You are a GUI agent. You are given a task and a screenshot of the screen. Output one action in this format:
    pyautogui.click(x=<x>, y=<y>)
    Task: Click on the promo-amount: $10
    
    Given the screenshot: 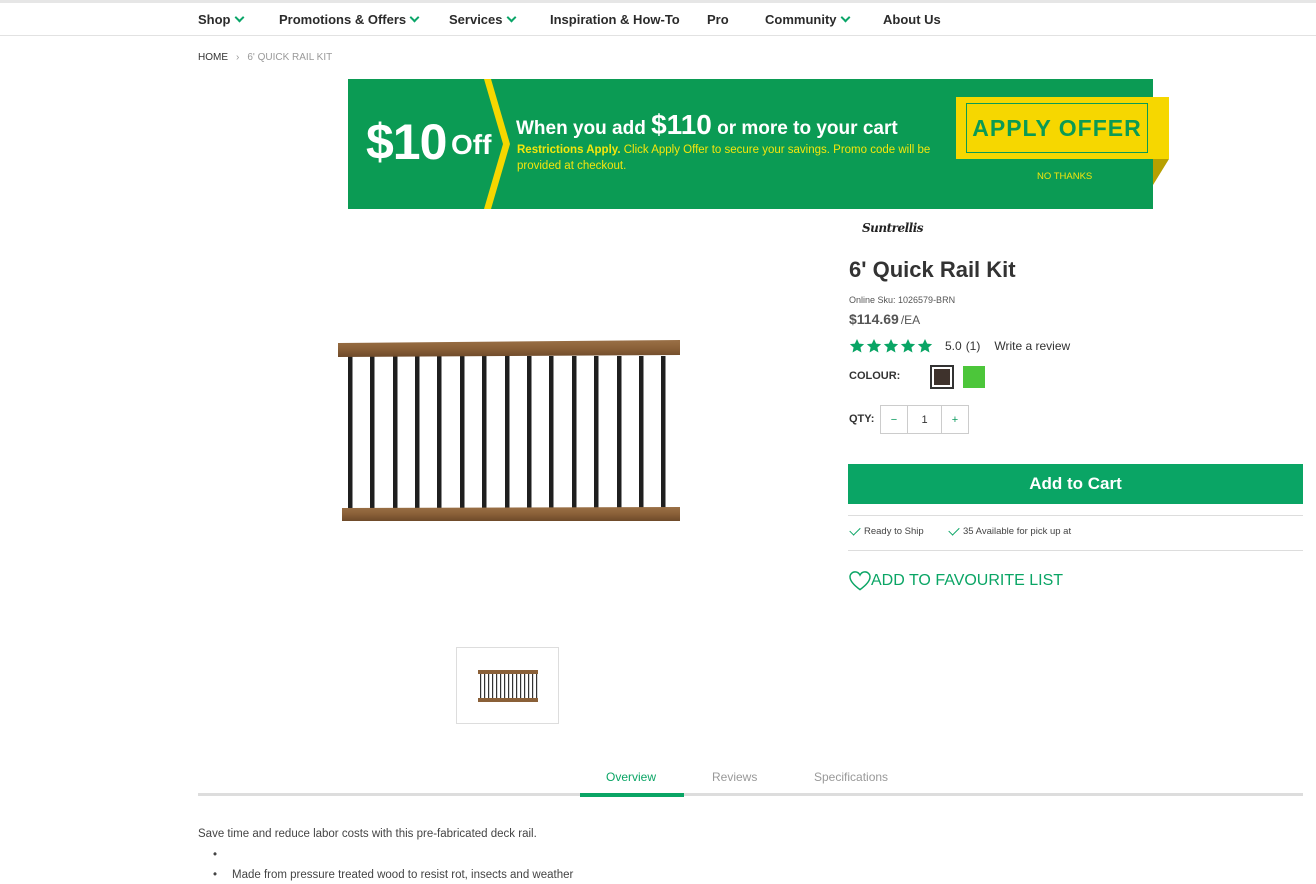 What is the action you would take?
    pyautogui.click(x=406, y=142)
    